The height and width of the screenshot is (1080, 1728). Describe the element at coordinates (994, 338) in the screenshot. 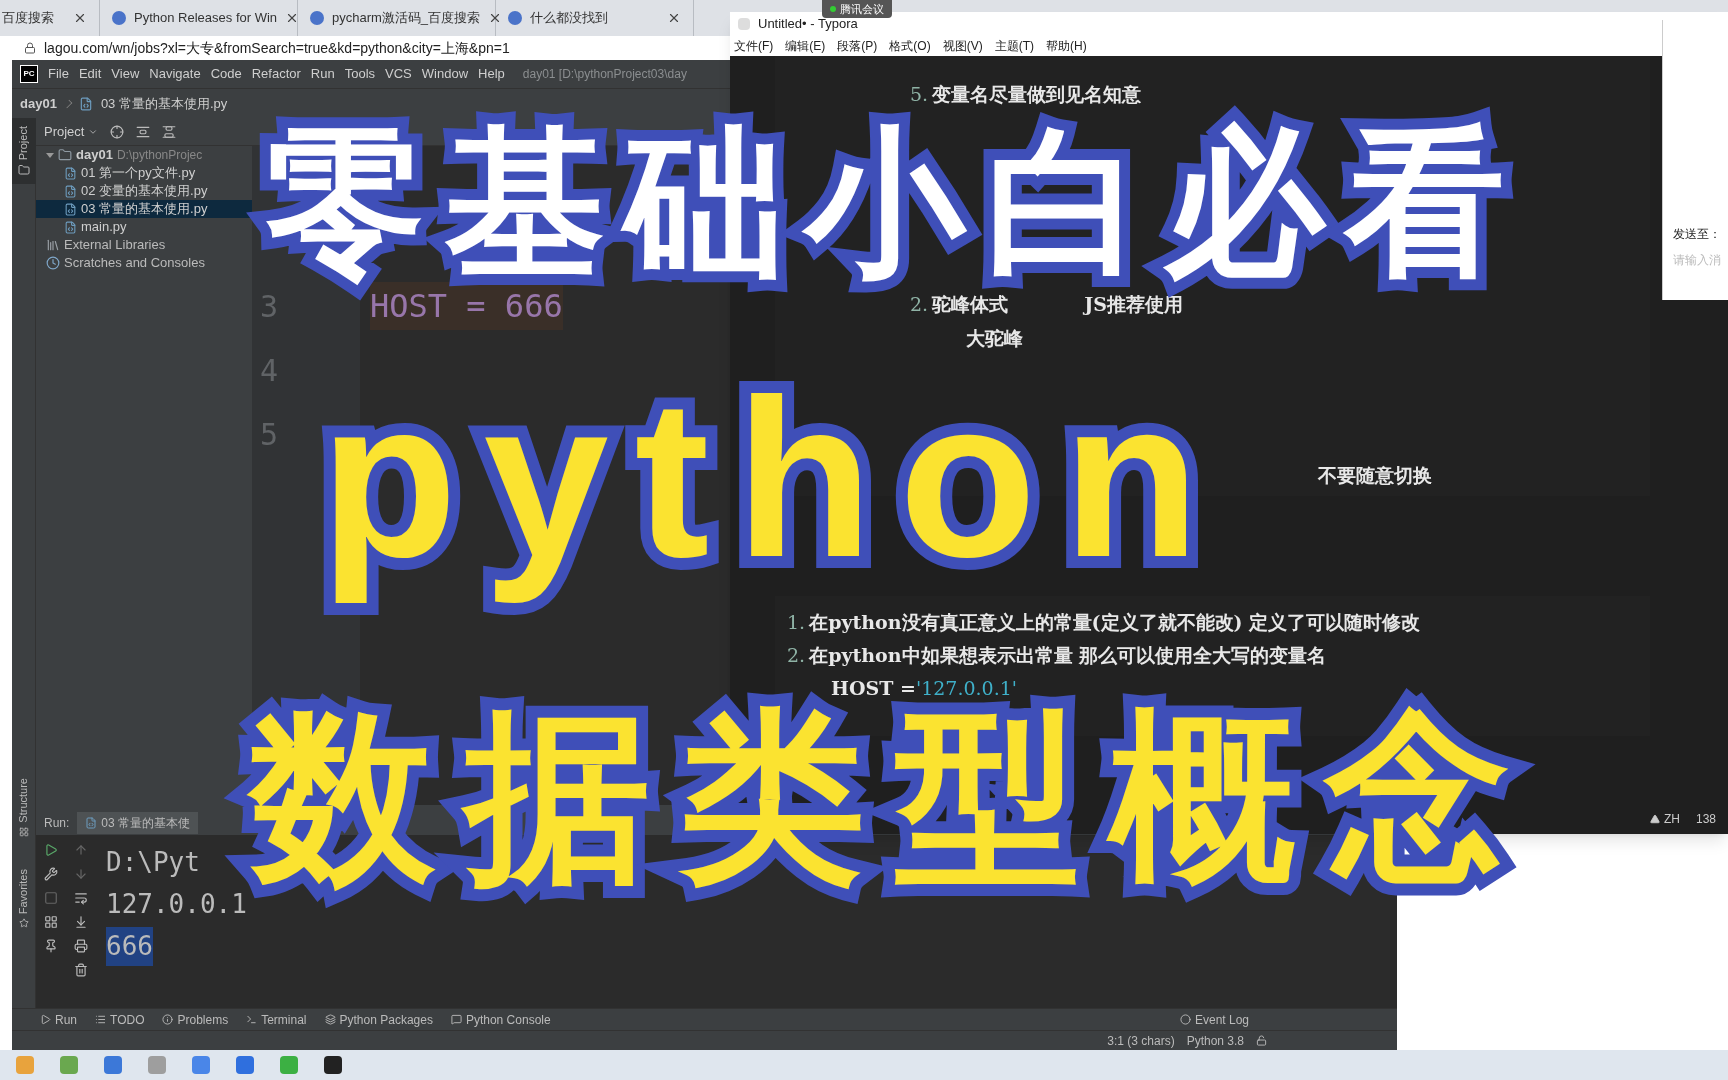

I see `doc-text: 大驼峰` at that location.